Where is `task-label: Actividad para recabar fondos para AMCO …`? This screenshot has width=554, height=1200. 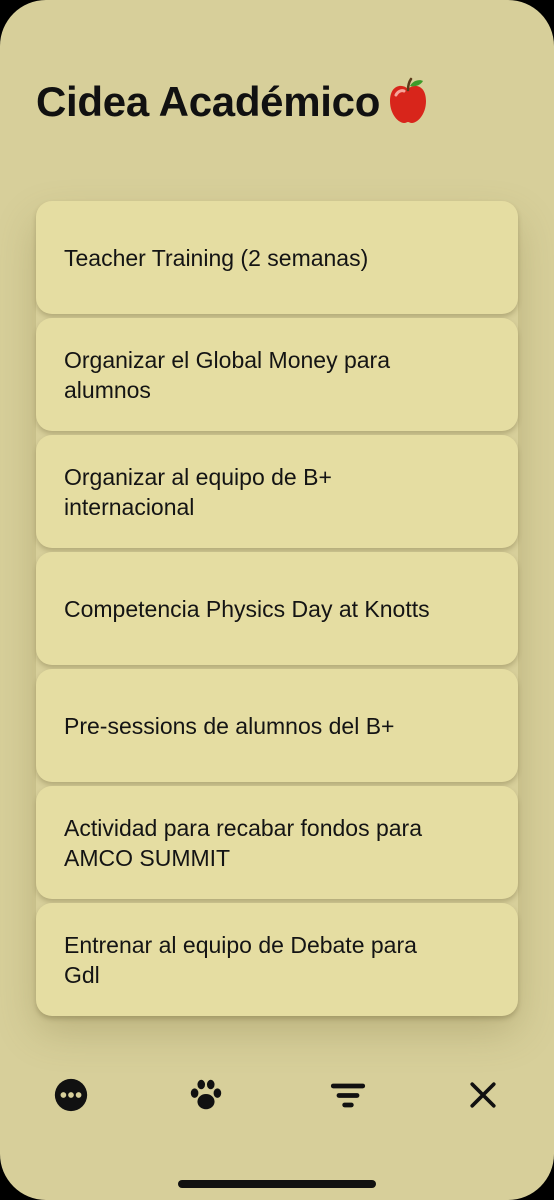 task-label: Actividad para recabar fondos para AMCO … is located at coordinates (243, 842).